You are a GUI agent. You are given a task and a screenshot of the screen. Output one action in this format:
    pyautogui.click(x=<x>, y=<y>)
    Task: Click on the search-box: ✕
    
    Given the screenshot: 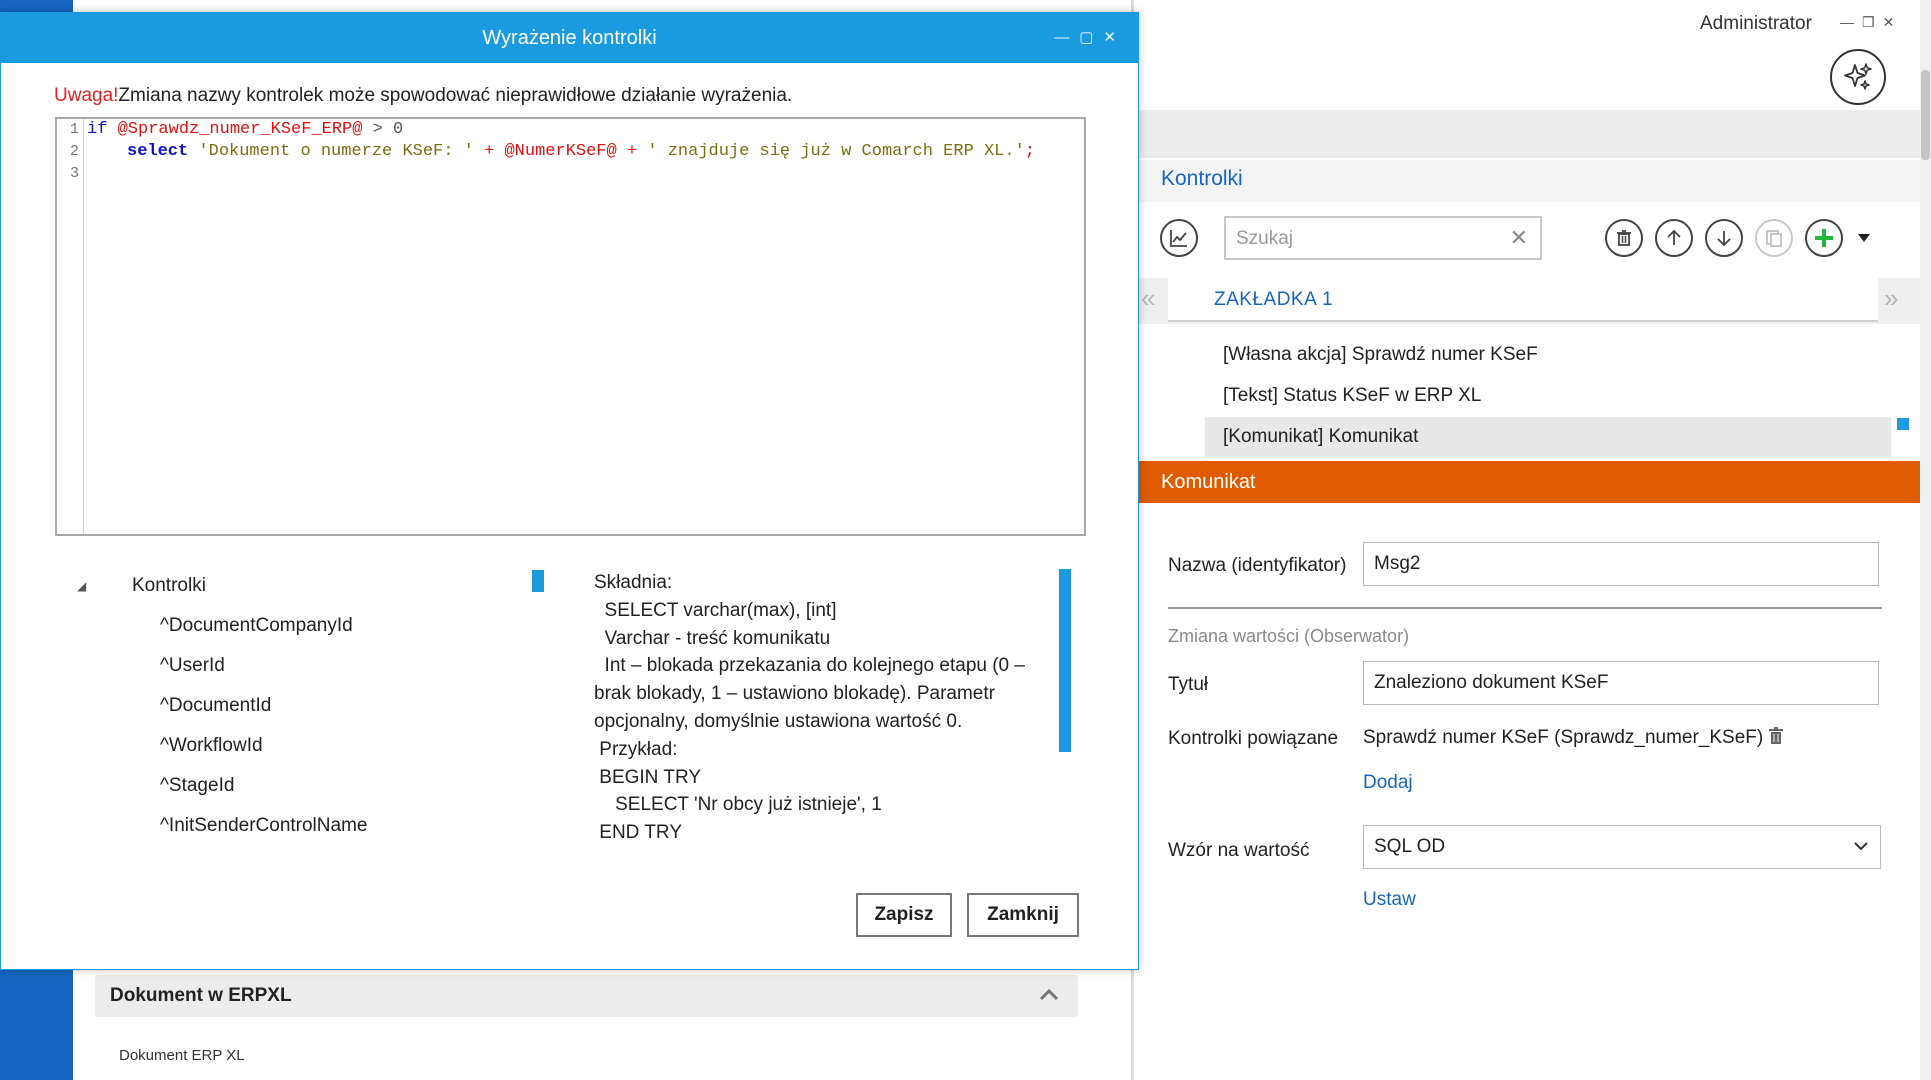 What is the action you would take?
    pyautogui.click(x=1383, y=238)
    